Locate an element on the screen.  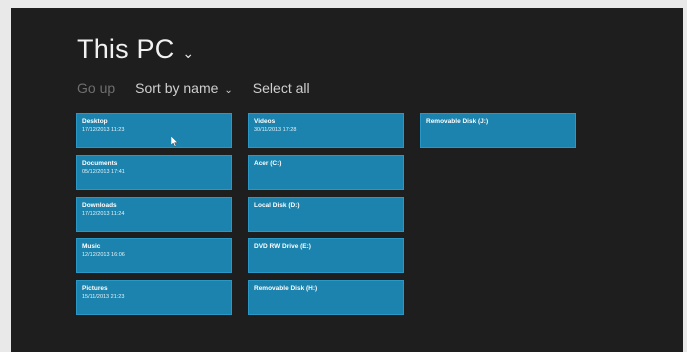
tile-name: Documents is located at coordinates (100, 163).